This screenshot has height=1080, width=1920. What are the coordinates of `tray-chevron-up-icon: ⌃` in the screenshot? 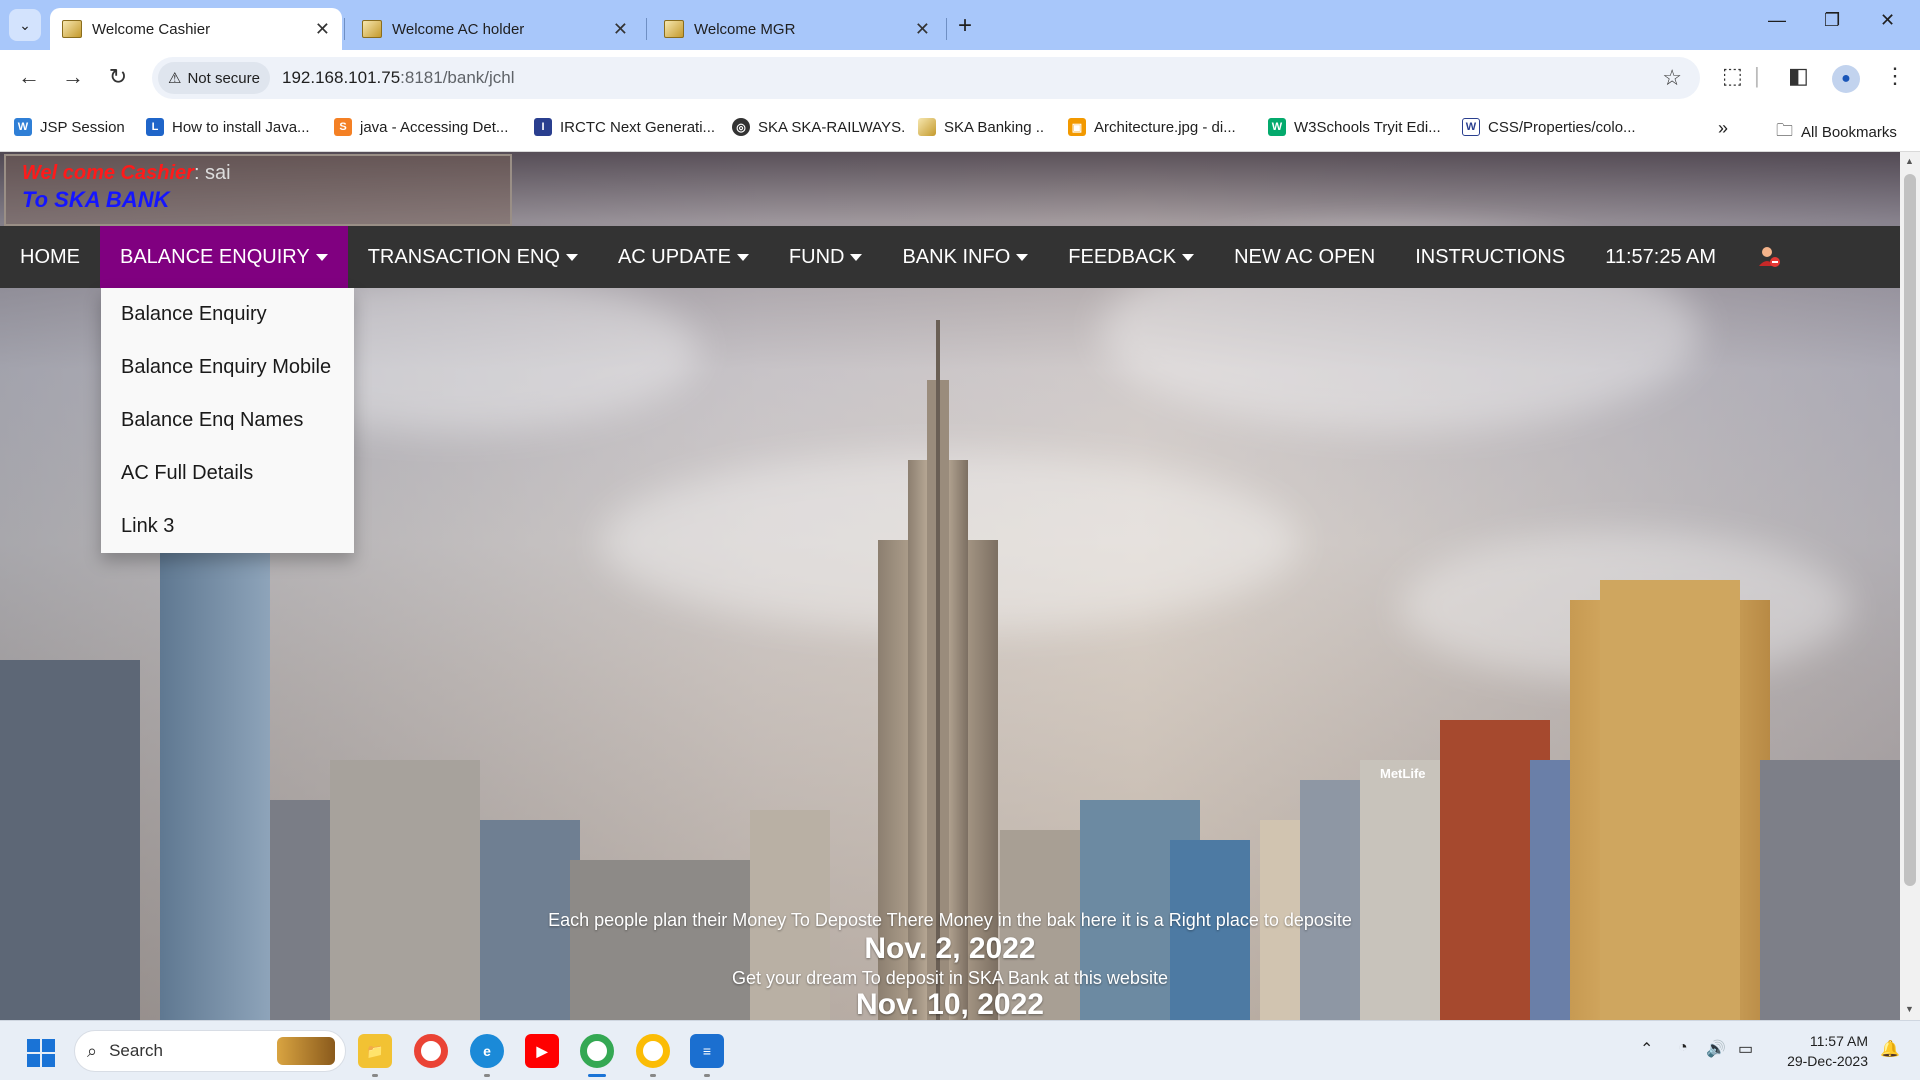 It's located at (1646, 1049).